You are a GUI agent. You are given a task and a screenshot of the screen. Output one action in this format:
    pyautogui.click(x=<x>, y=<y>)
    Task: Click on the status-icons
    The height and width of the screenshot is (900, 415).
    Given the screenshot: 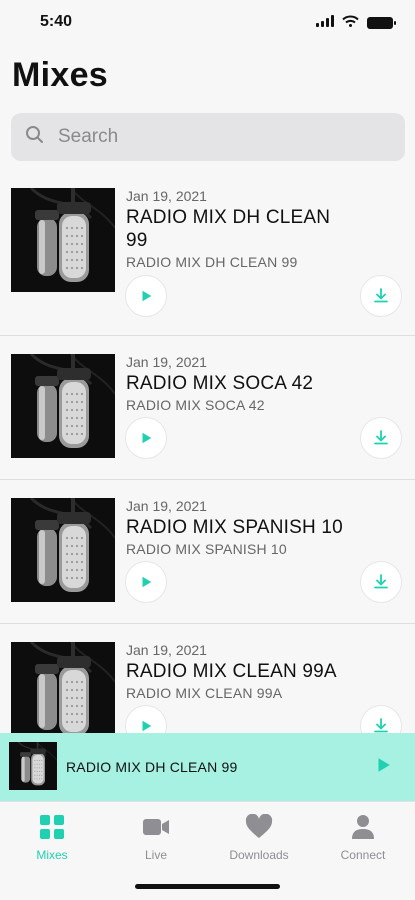 What is the action you would take?
    pyautogui.click(x=356, y=23)
    